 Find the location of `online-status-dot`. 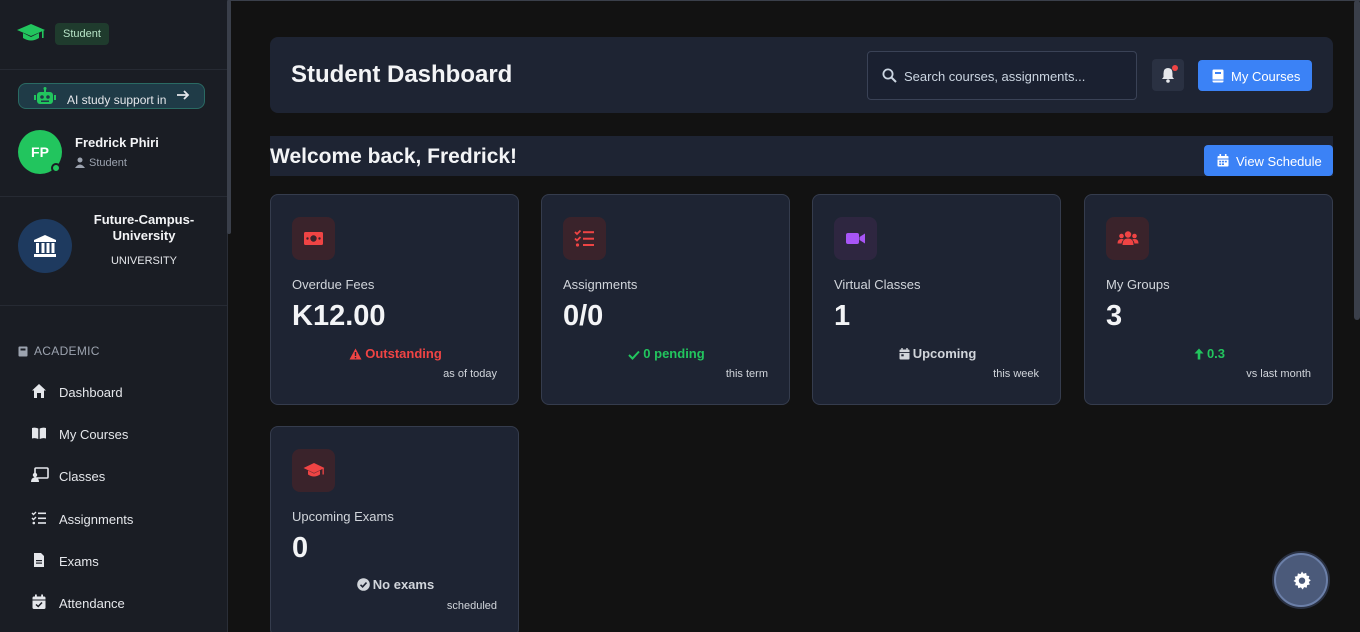

online-status-dot is located at coordinates (56, 168).